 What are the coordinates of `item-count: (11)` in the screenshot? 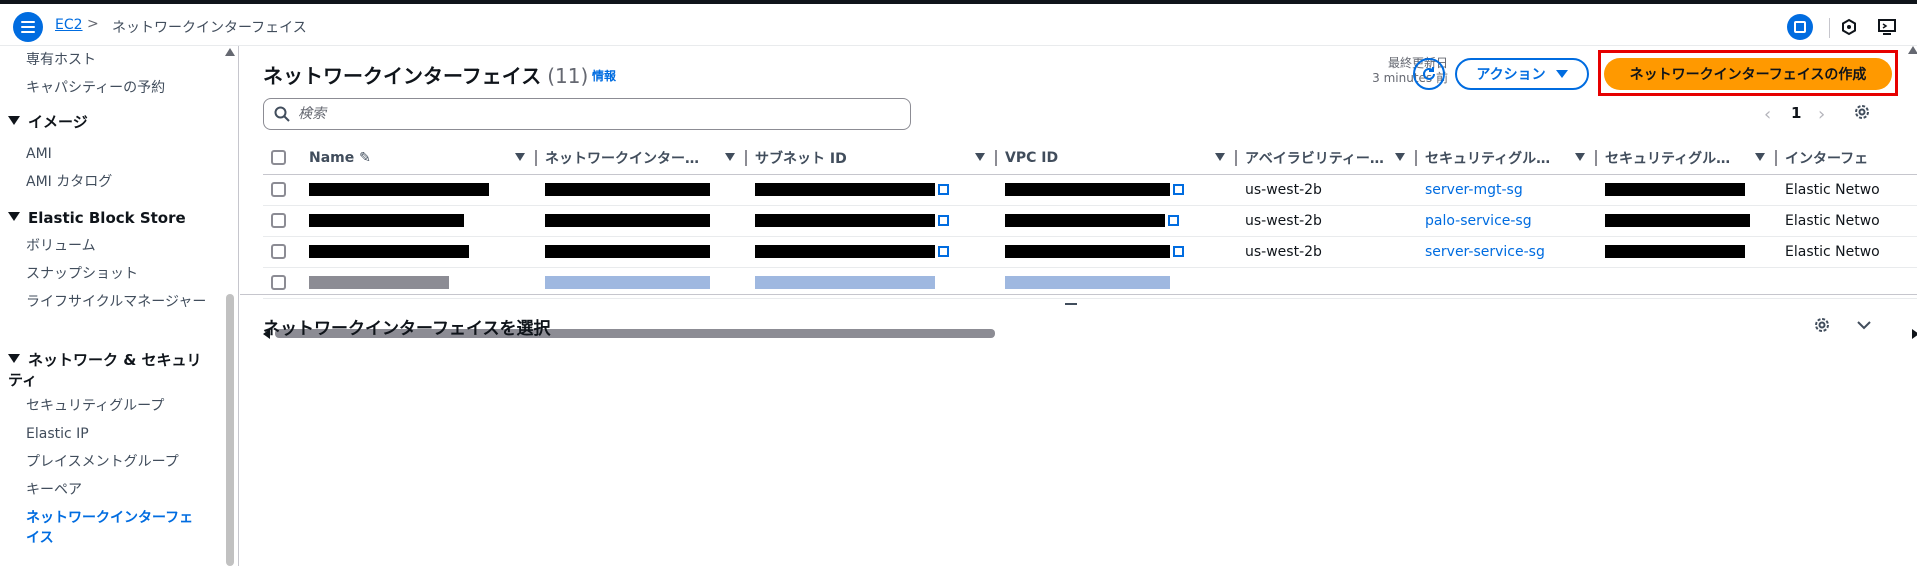 It's located at (568, 76).